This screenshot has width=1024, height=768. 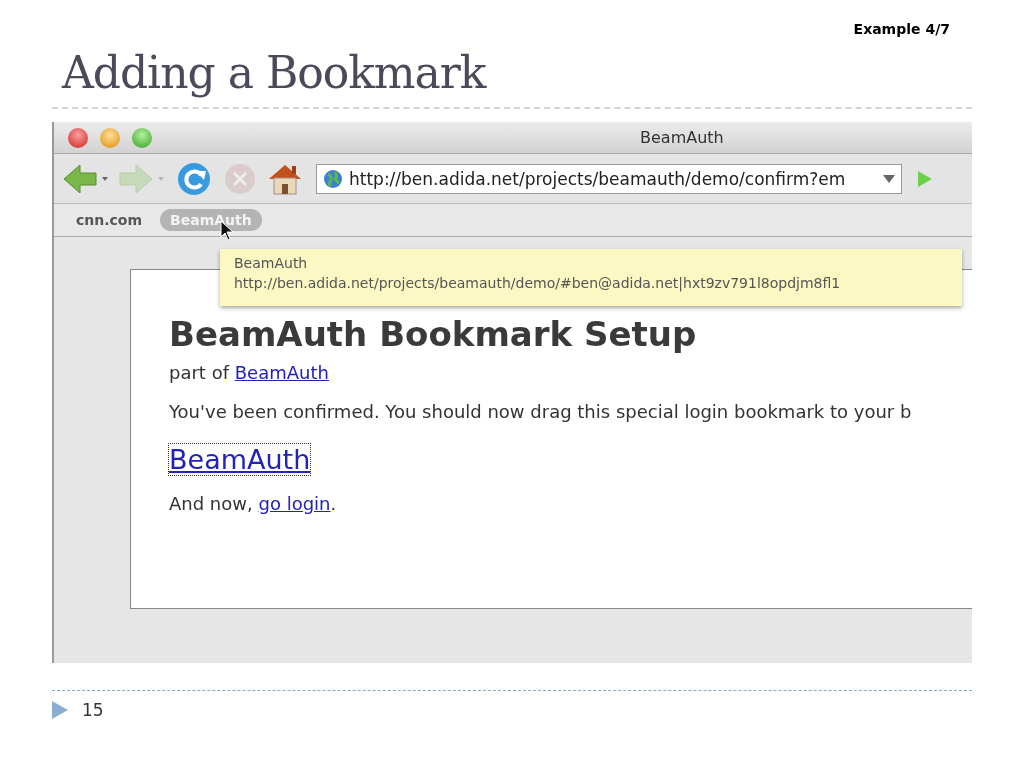 I want to click on page-heading: BeamAuth Bookmark Setup, so click(x=433, y=334).